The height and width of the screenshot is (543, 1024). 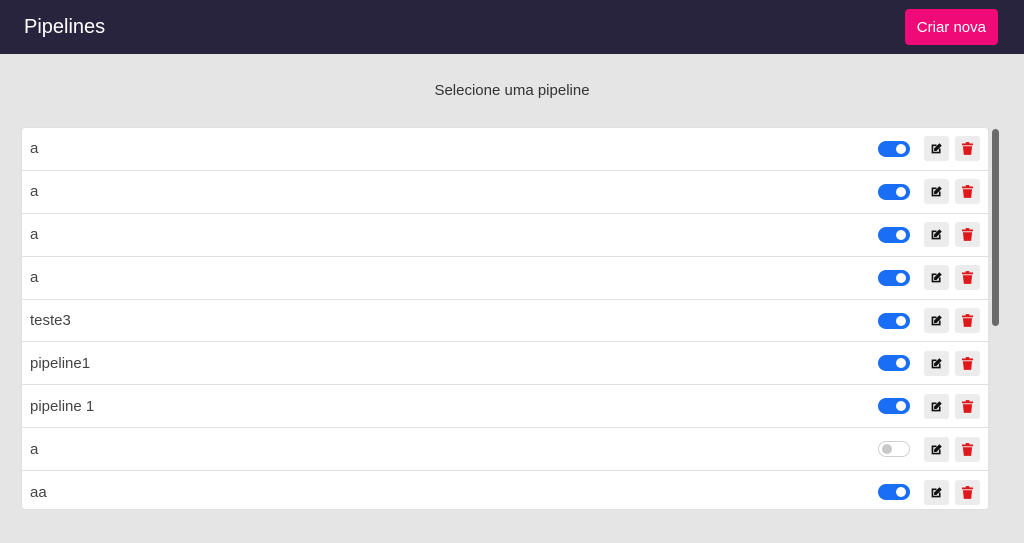 I want to click on page-title: Pipelines, so click(x=65, y=26).